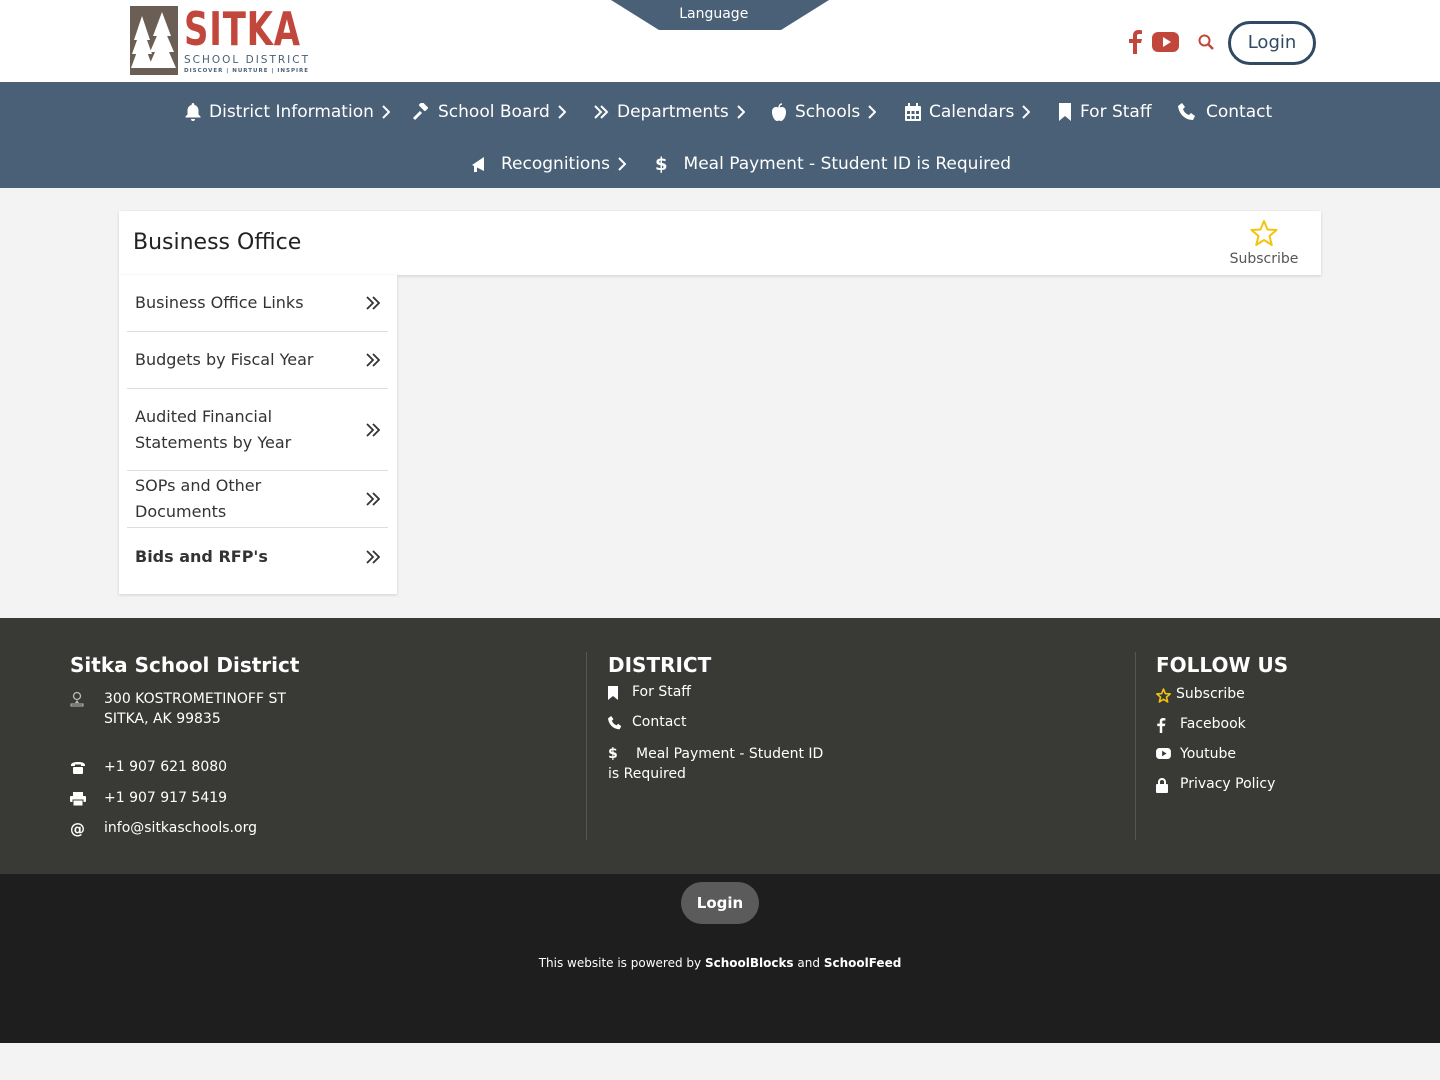 This screenshot has width=1440, height=1080. Describe the element at coordinates (1228, 784) in the screenshot. I see `footer-link-label: Privacy Policy` at that location.